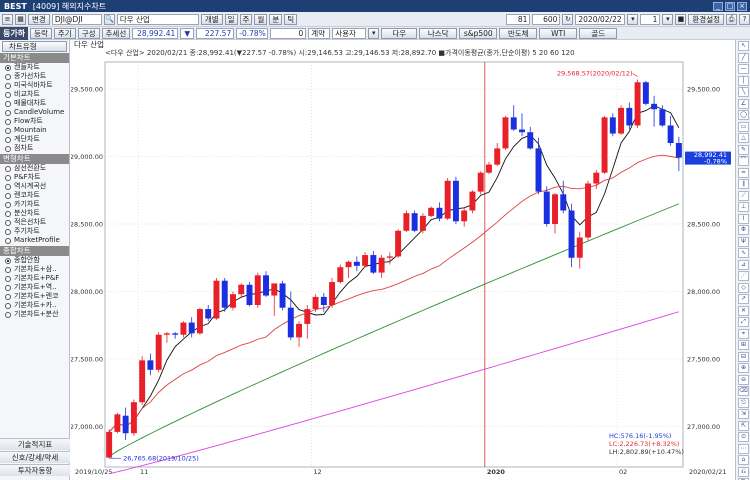 The width and height of the screenshot is (750, 480). What do you see at coordinates (743, 287) in the screenshot?
I see `draw-tool-icon: ◇` at bounding box center [743, 287].